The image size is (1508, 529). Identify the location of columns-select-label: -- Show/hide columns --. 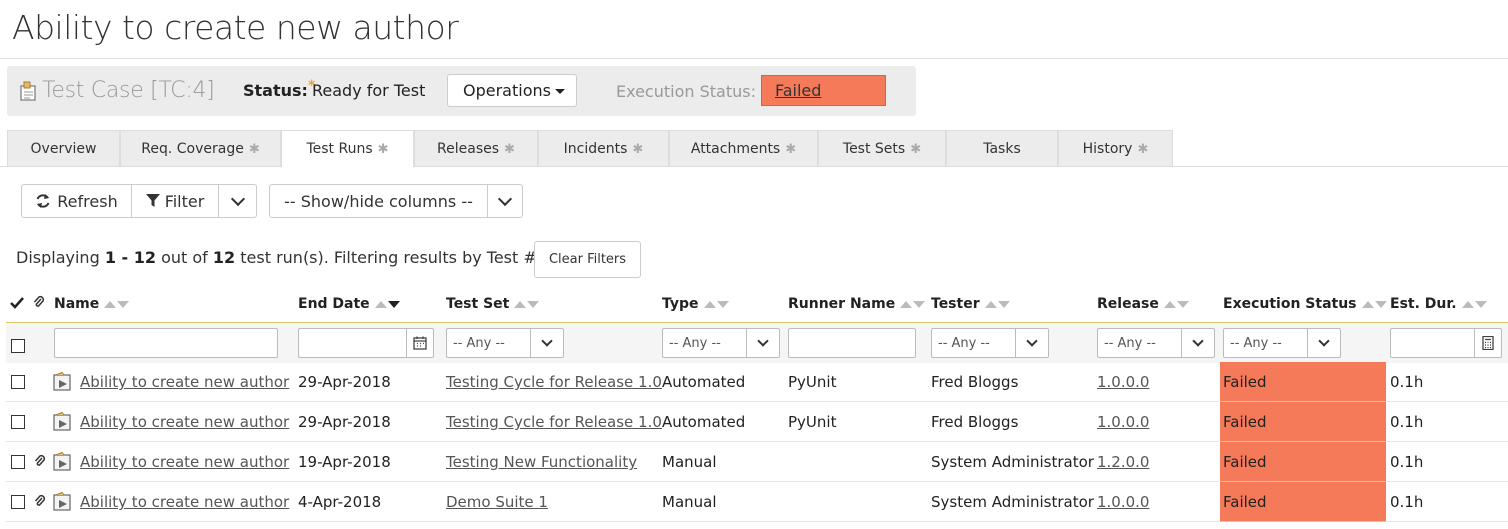
(378, 201).